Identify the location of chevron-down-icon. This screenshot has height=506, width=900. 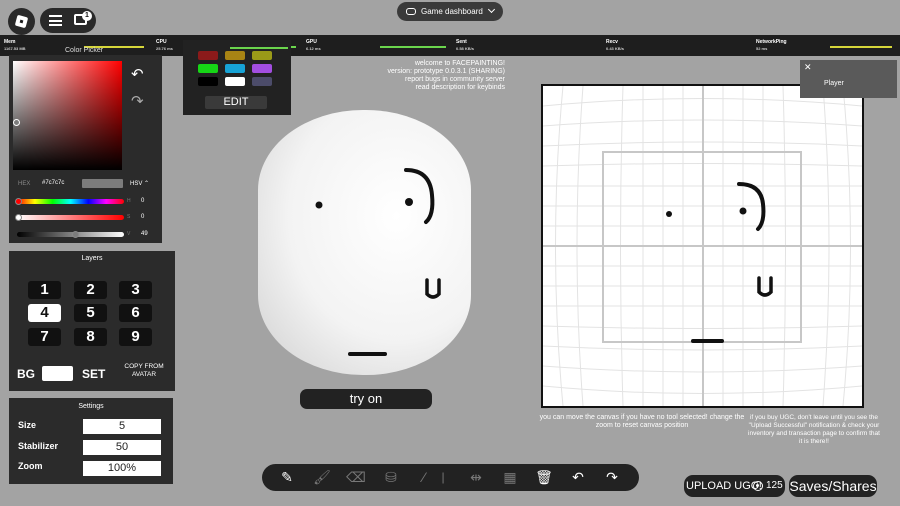
(491, 9).